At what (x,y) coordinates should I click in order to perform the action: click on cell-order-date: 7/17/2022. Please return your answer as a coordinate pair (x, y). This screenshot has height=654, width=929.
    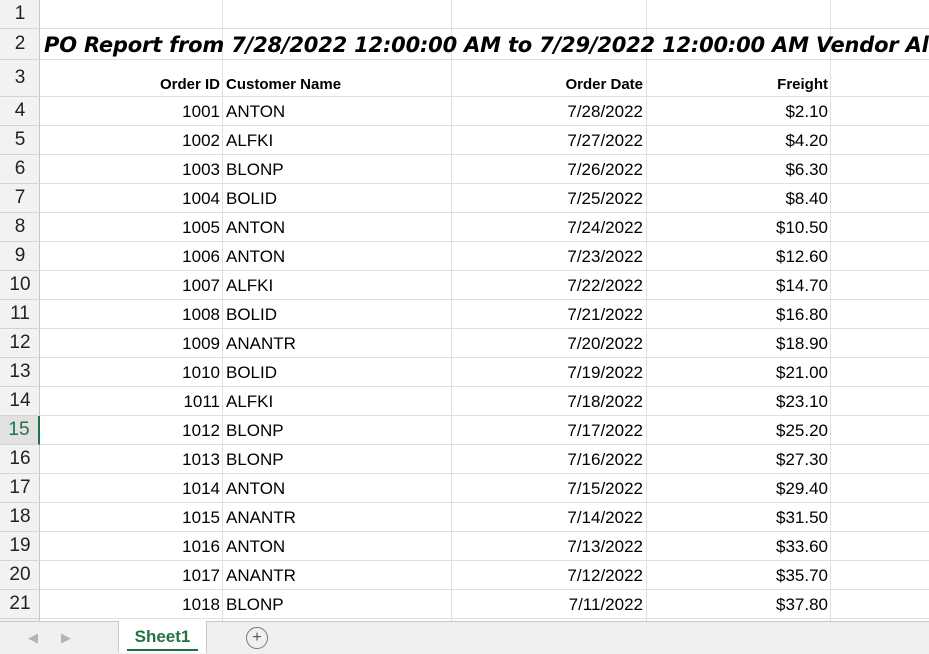
    Looking at the image, I should click on (548, 430).